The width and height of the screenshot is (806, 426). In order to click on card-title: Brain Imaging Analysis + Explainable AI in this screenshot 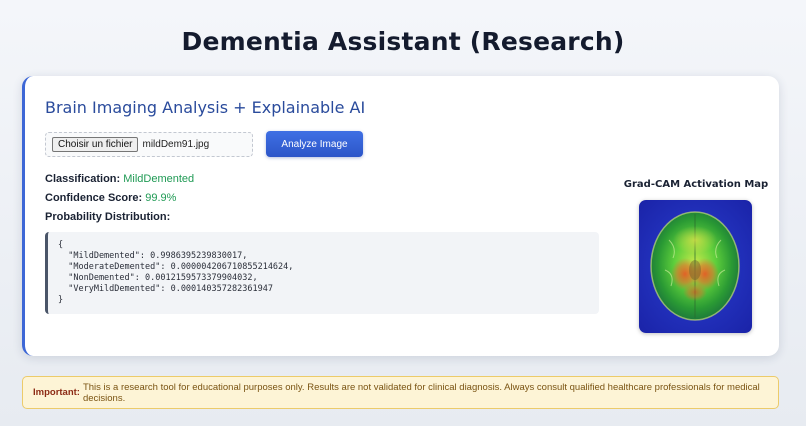, I will do `click(205, 107)`.